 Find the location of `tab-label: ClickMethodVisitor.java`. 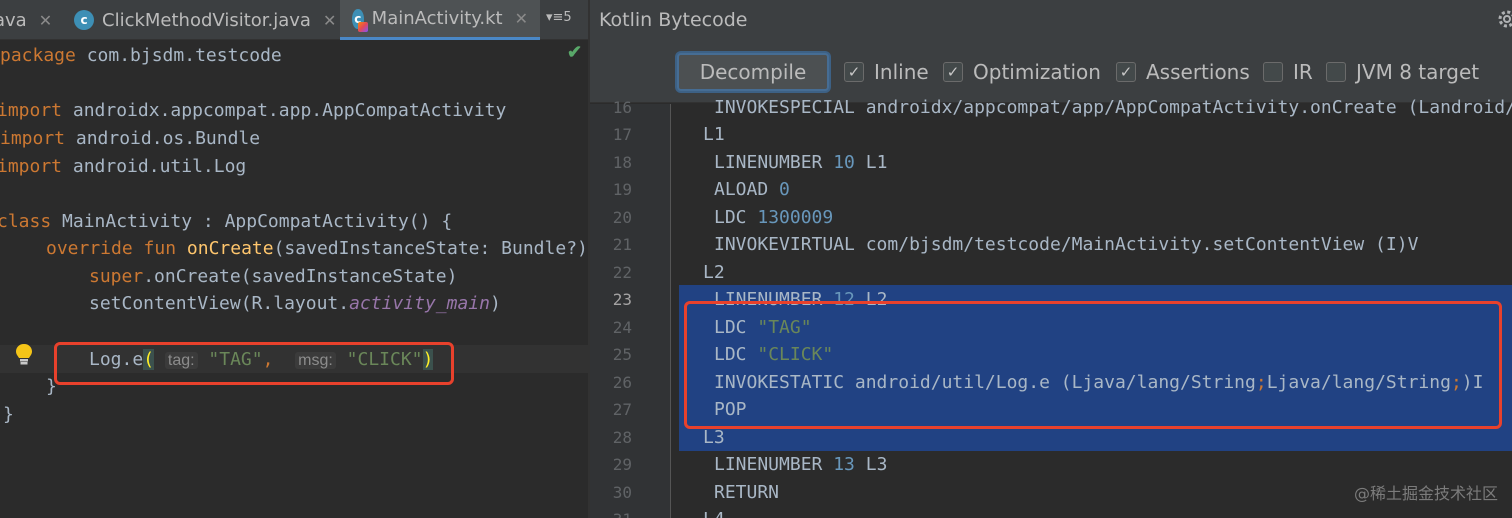

tab-label: ClickMethodVisitor.java is located at coordinates (206, 20).